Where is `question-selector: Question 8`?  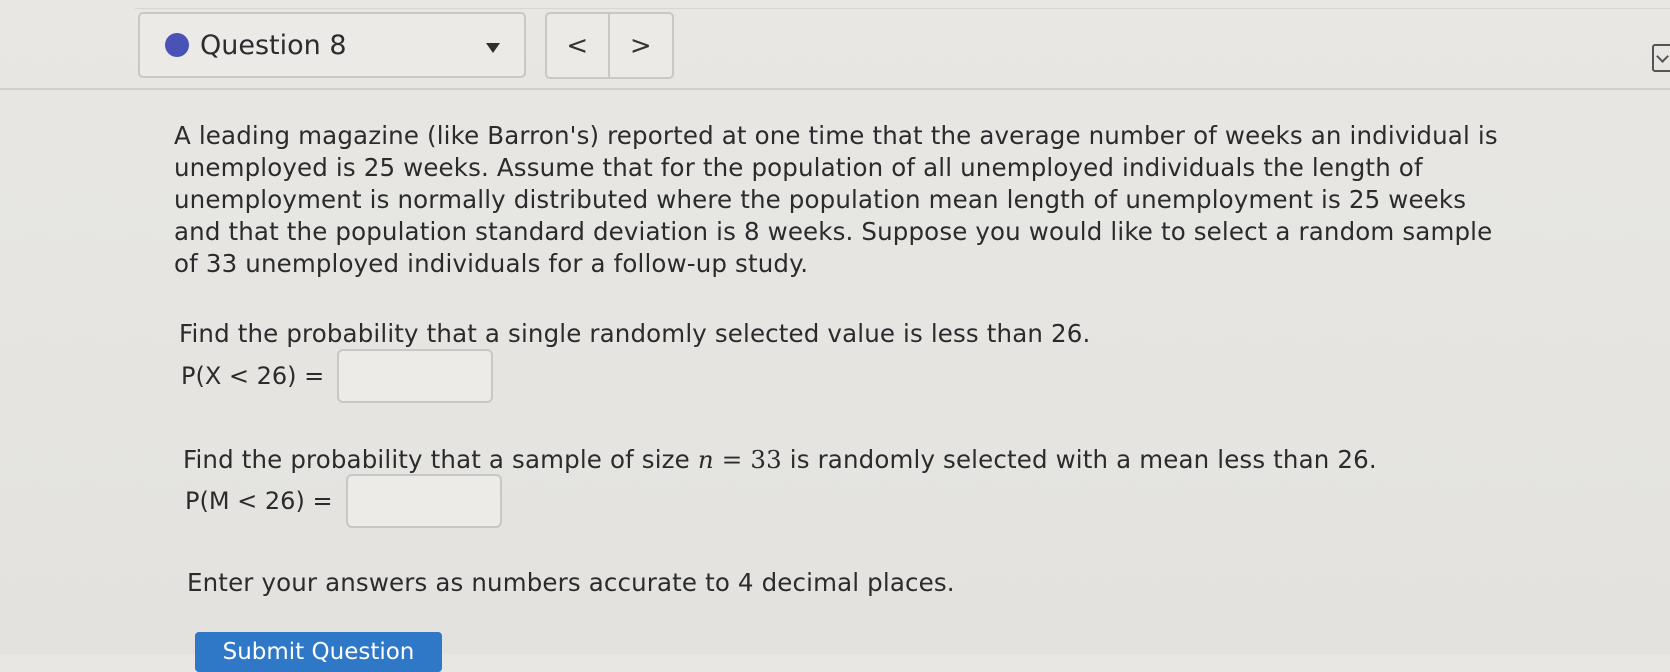 question-selector: Question 8 is located at coordinates (332, 45).